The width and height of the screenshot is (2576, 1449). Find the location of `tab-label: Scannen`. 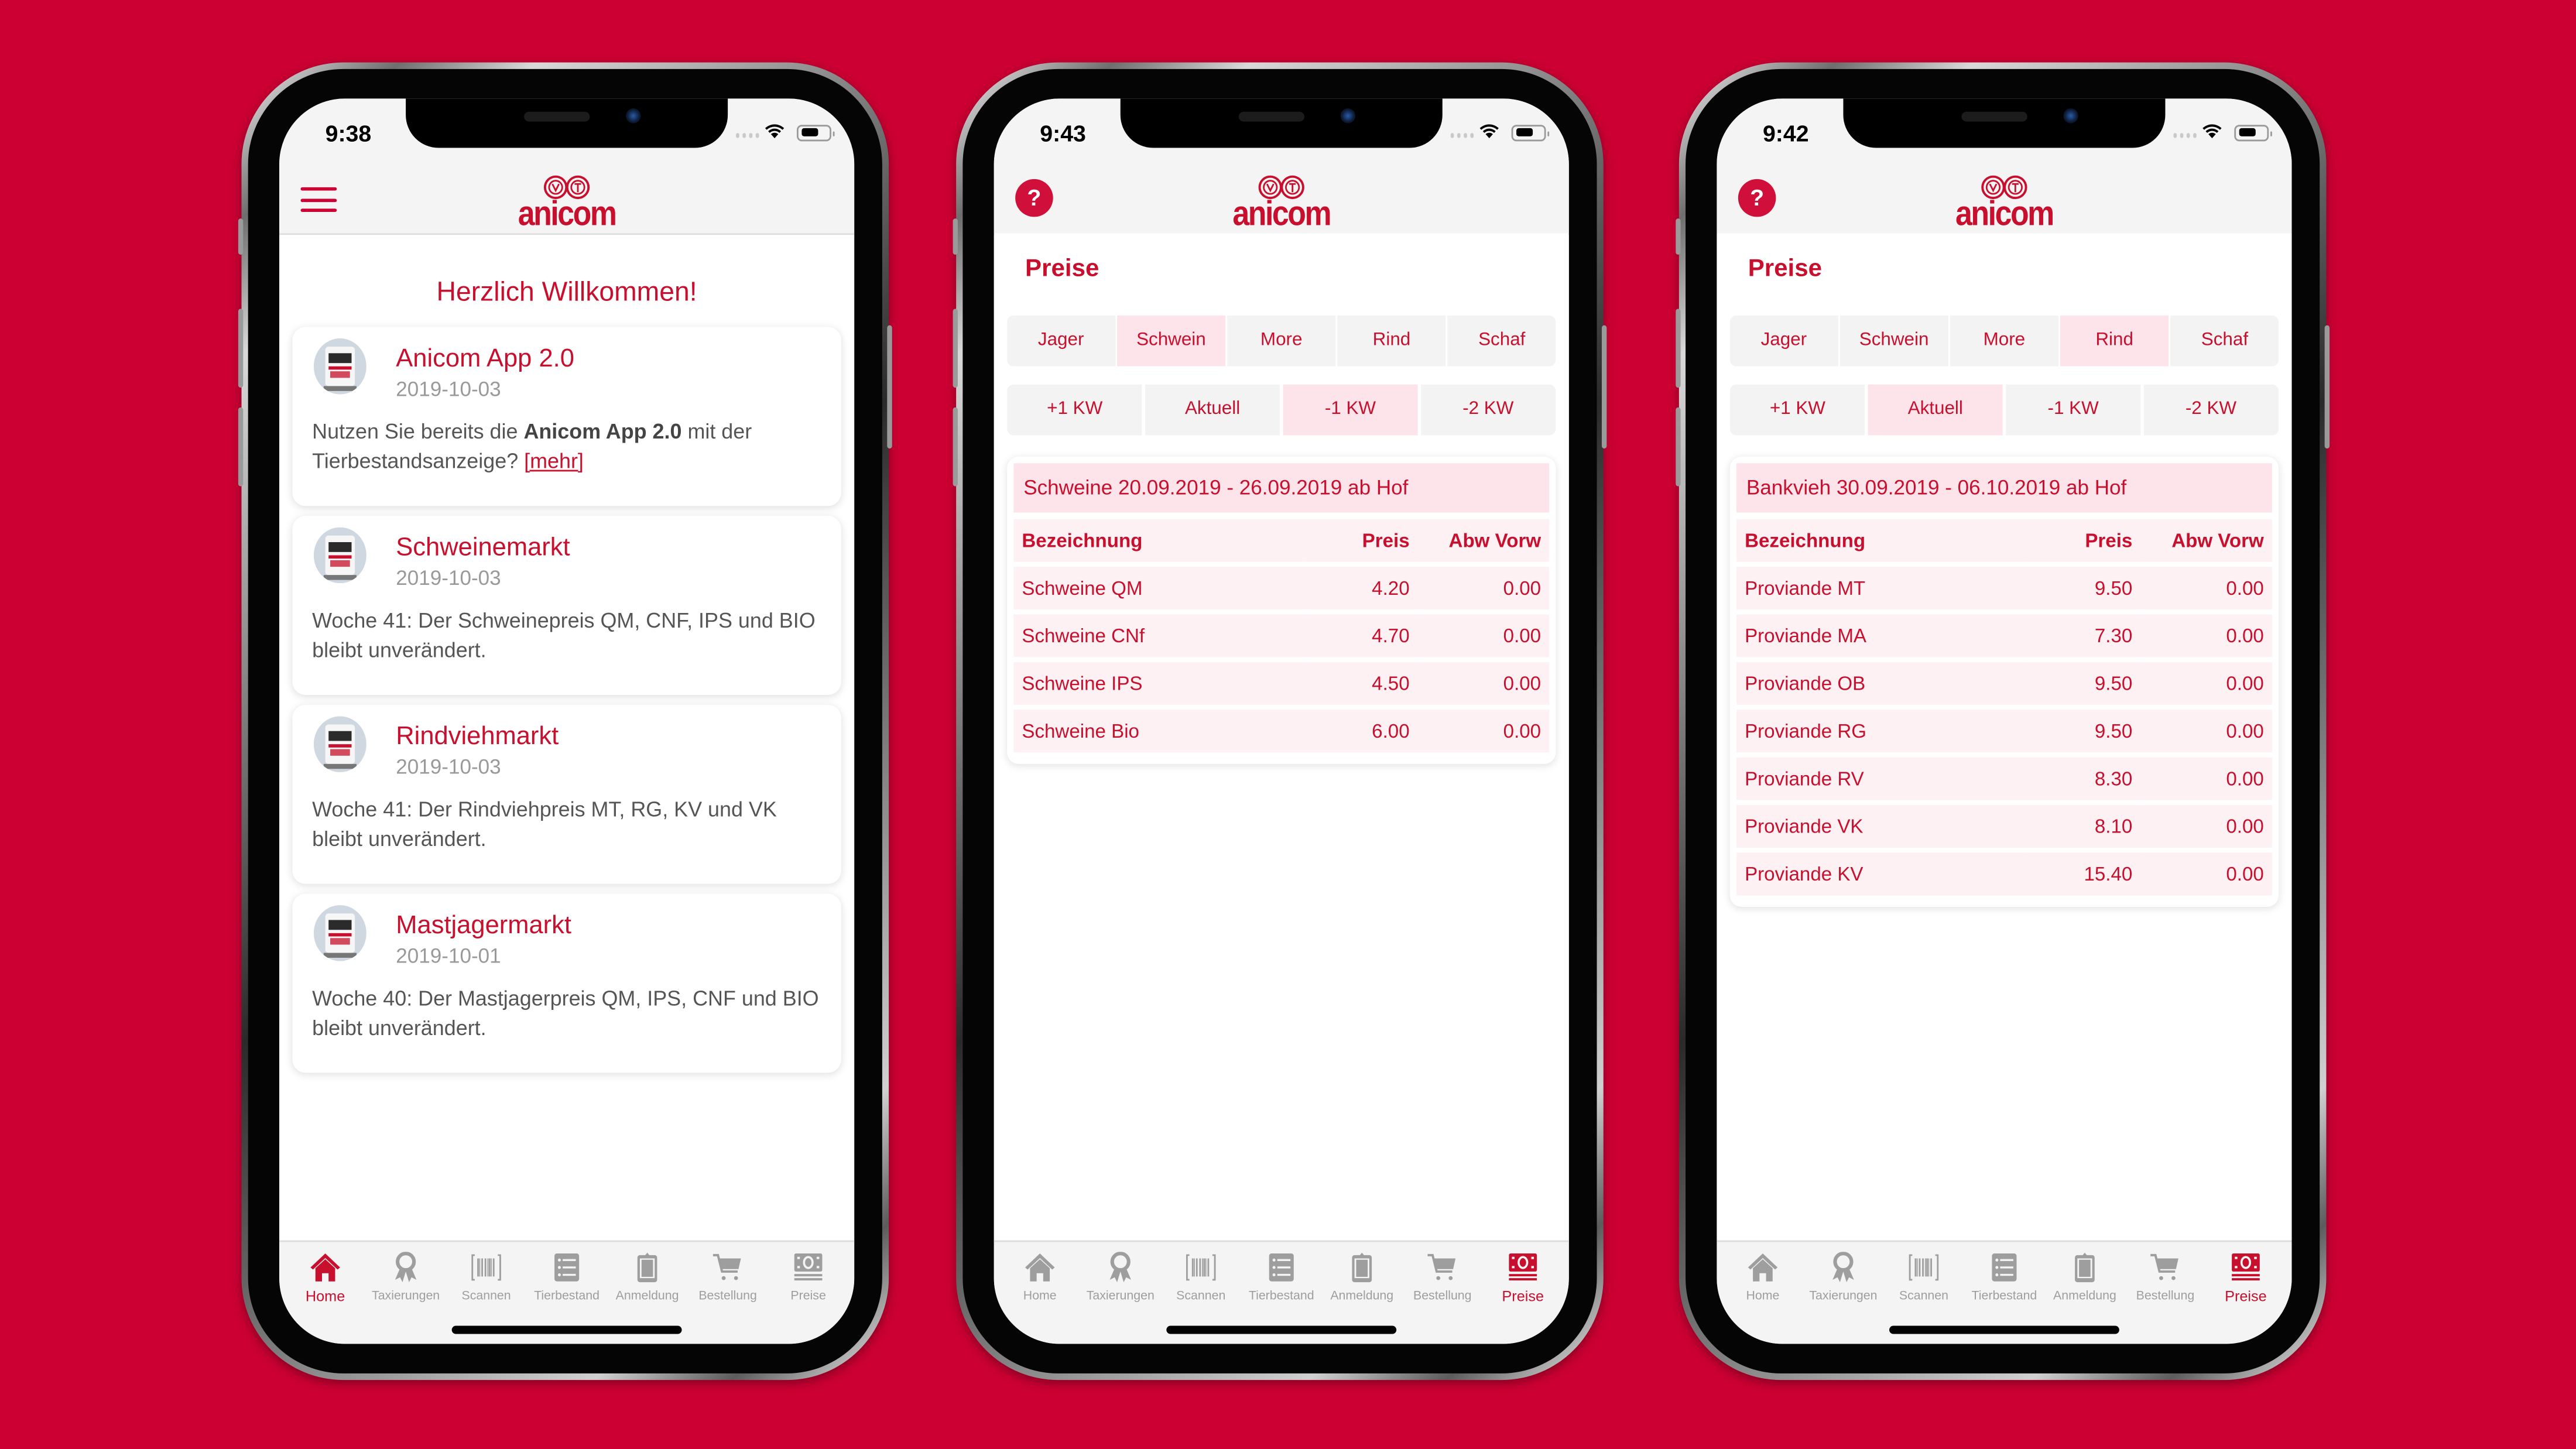

tab-label: Scannen is located at coordinates (486, 1295).